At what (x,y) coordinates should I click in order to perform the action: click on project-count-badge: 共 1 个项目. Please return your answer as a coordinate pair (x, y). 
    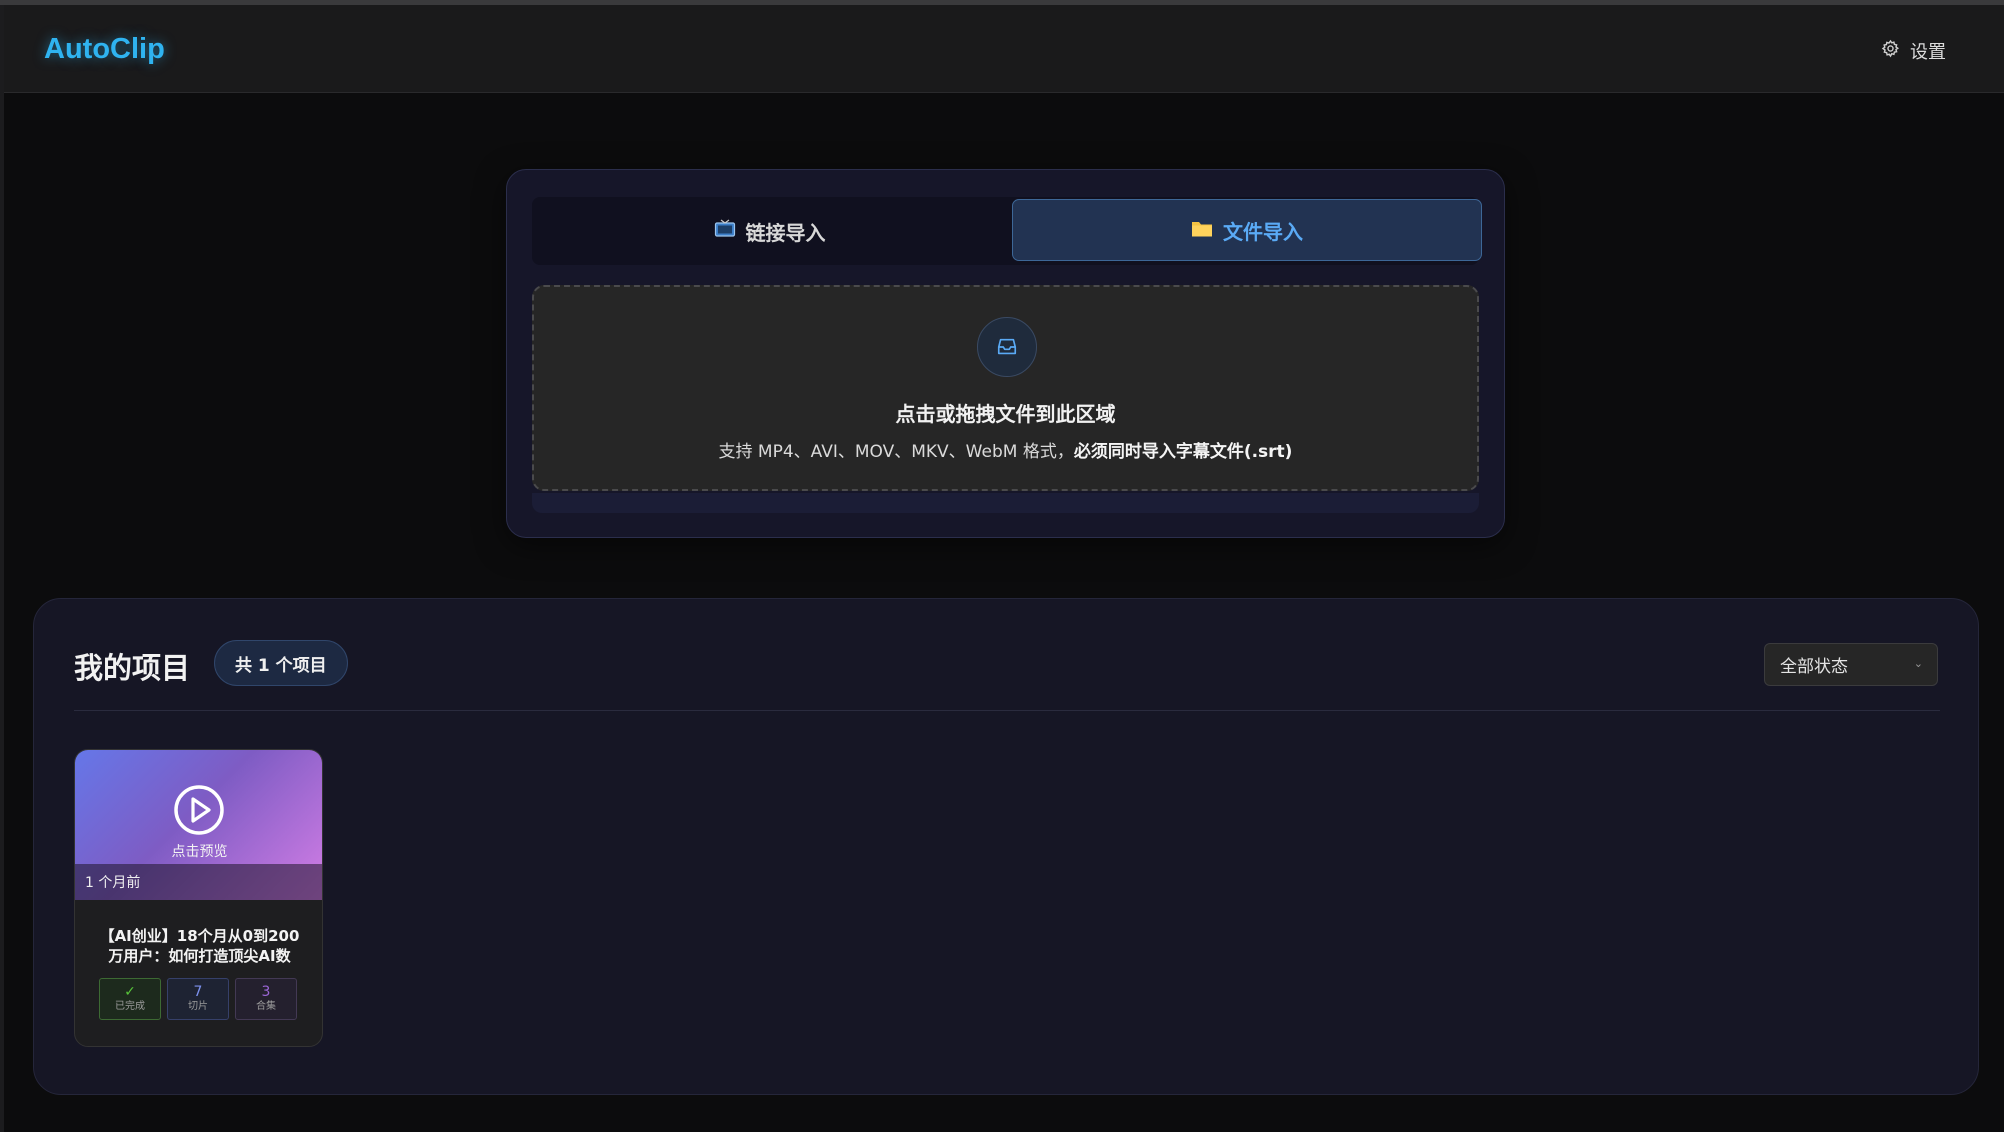
    Looking at the image, I should click on (281, 663).